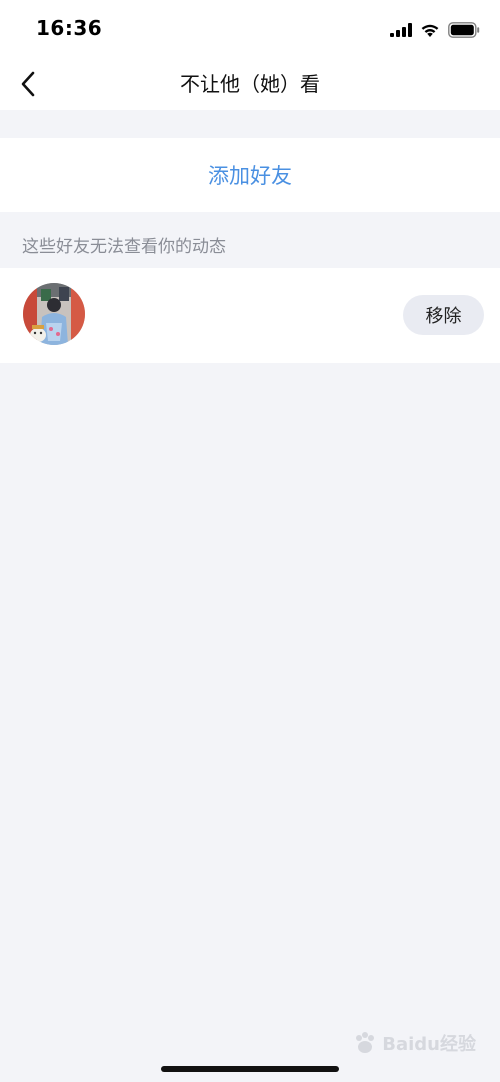  Describe the element at coordinates (250, 1069) in the screenshot. I see `home-indicator` at that location.